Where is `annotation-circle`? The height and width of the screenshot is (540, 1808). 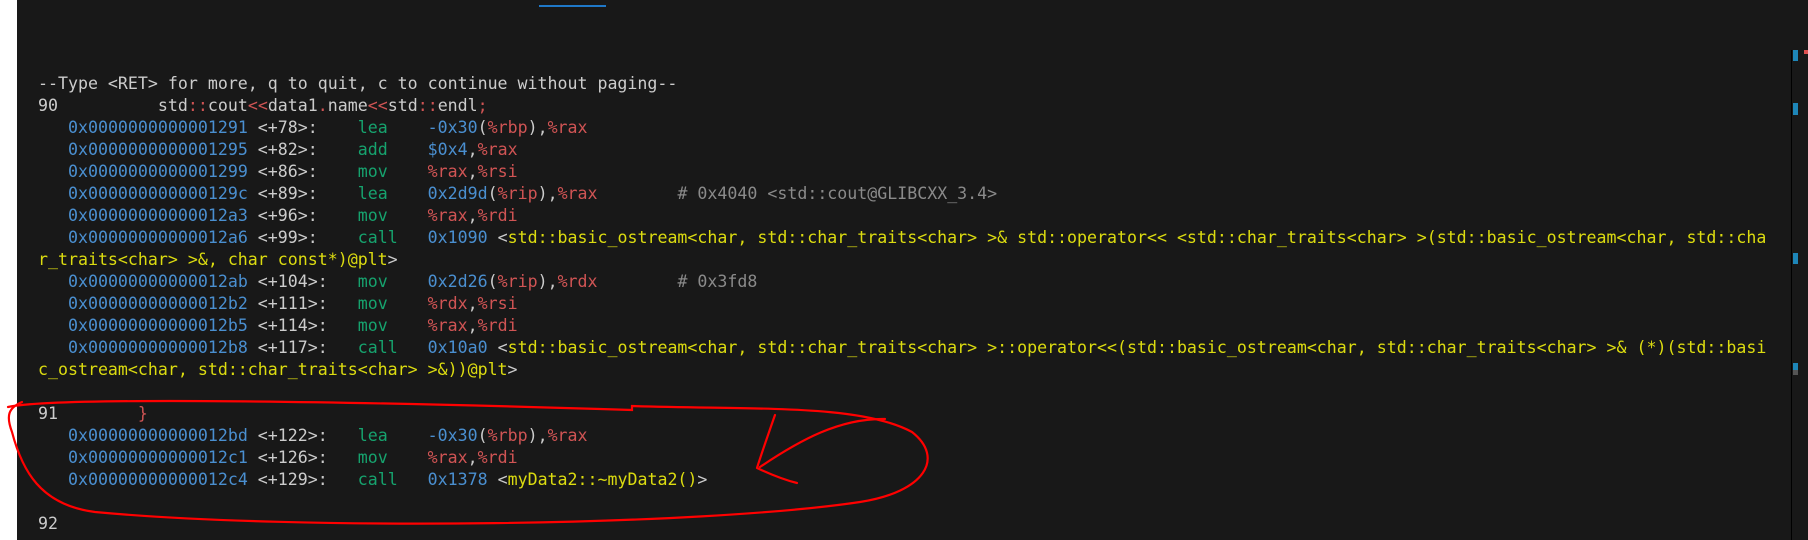 annotation-circle is located at coordinates (467, 462).